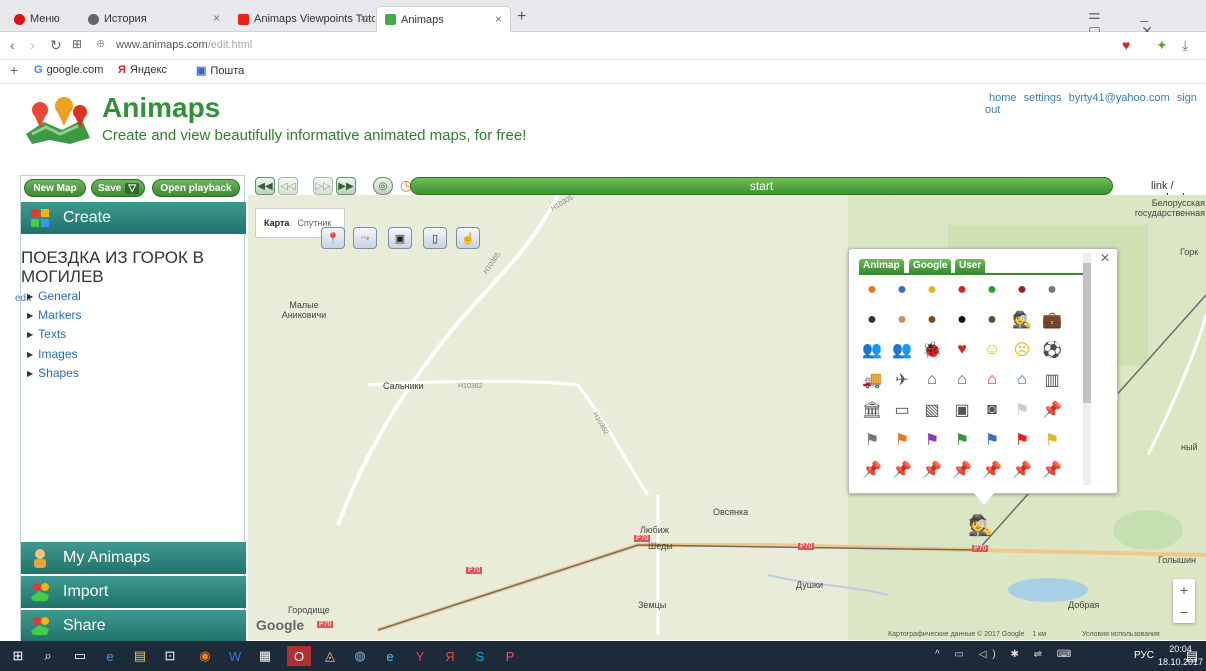 The image size is (1206, 671). What do you see at coordinates (265, 656) in the screenshot?
I see `calculator-icon: ▦` at bounding box center [265, 656].